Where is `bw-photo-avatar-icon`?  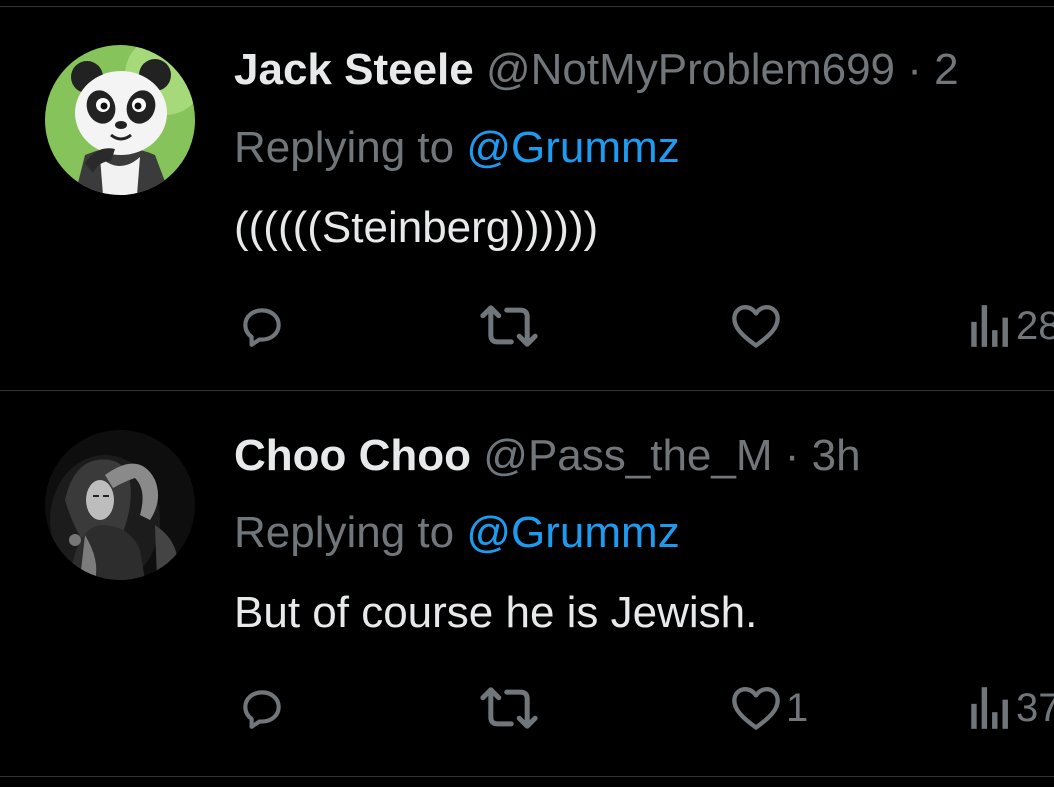
bw-photo-avatar-icon is located at coordinates (120, 505).